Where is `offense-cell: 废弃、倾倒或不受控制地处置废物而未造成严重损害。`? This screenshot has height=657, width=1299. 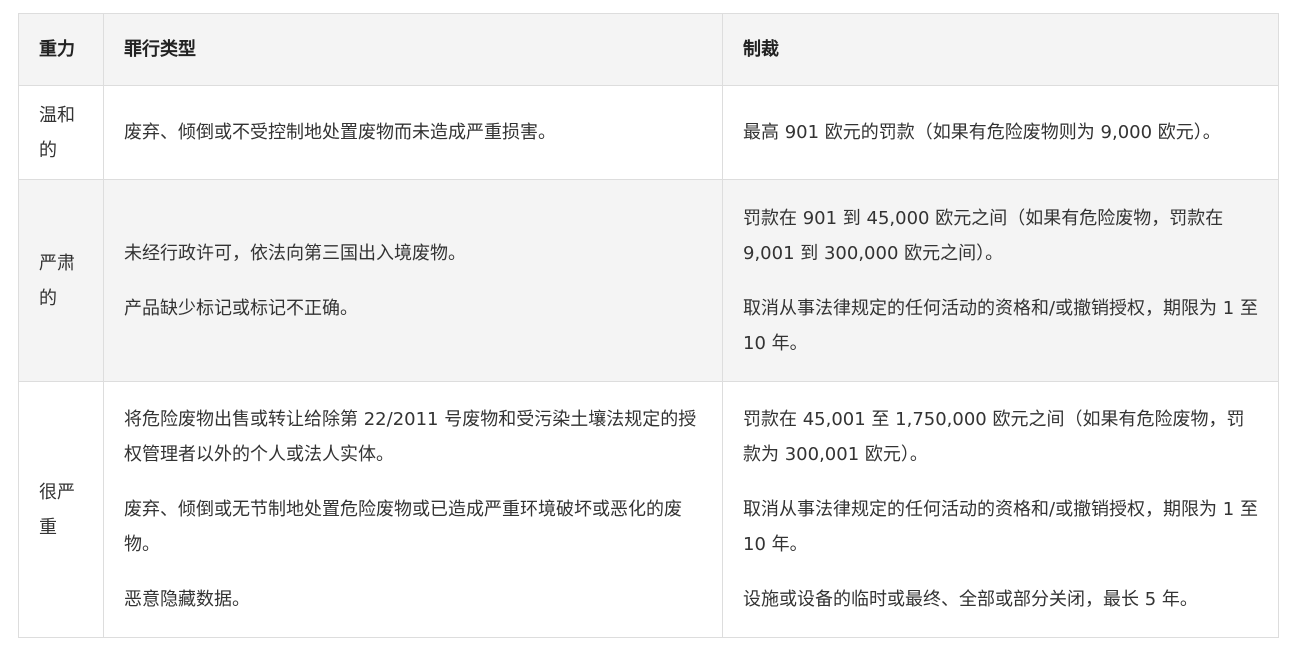 offense-cell: 废弃、倾倒或不受控制地处置废物而未造成严重损害。 is located at coordinates (413, 132).